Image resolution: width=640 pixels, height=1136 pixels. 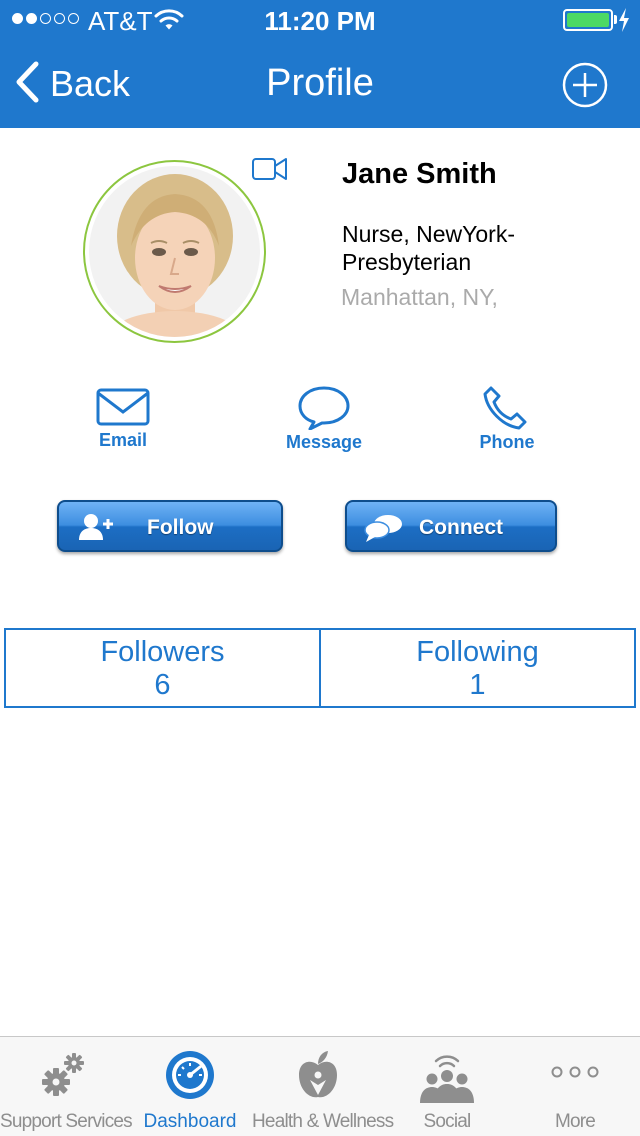 I want to click on tab-label: Health & Wellness, so click(x=323, y=1121).